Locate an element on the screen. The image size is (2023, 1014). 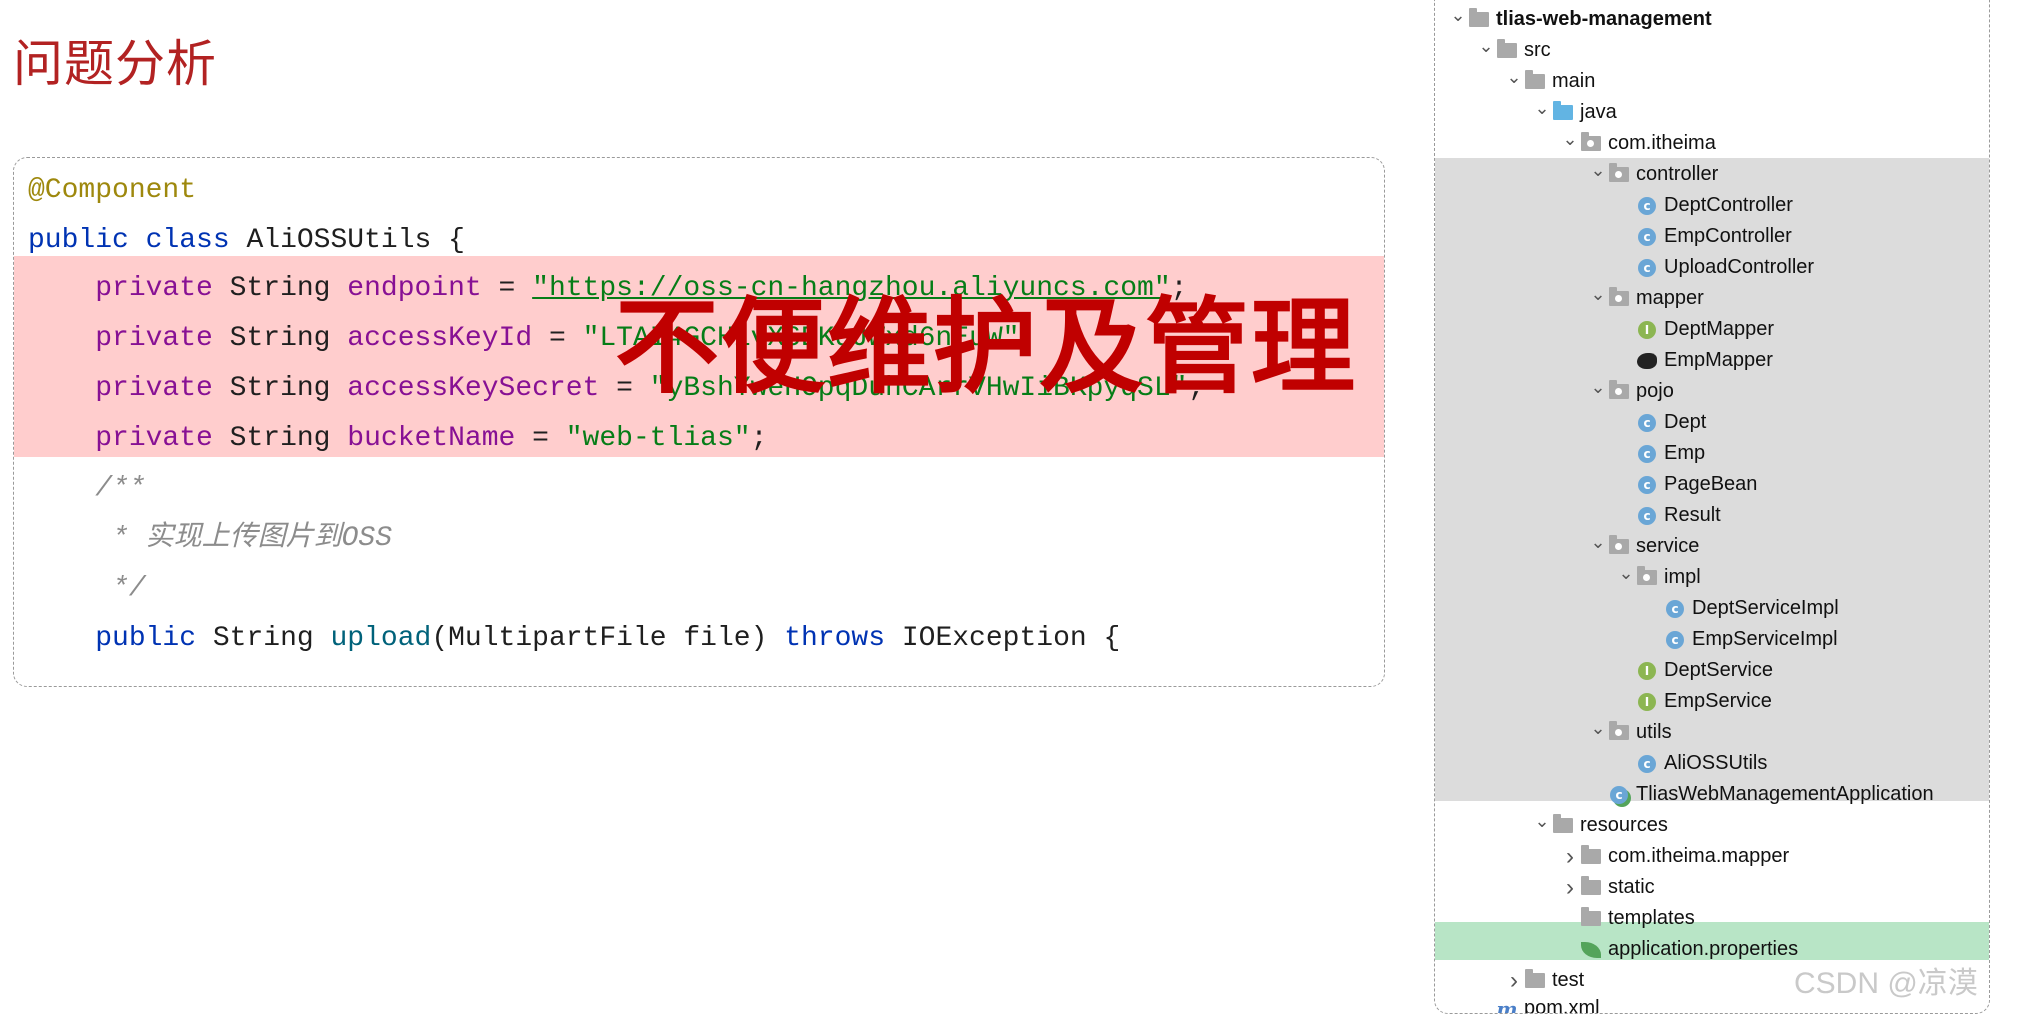
tree-item-label: test is located at coordinates (1568, 980).